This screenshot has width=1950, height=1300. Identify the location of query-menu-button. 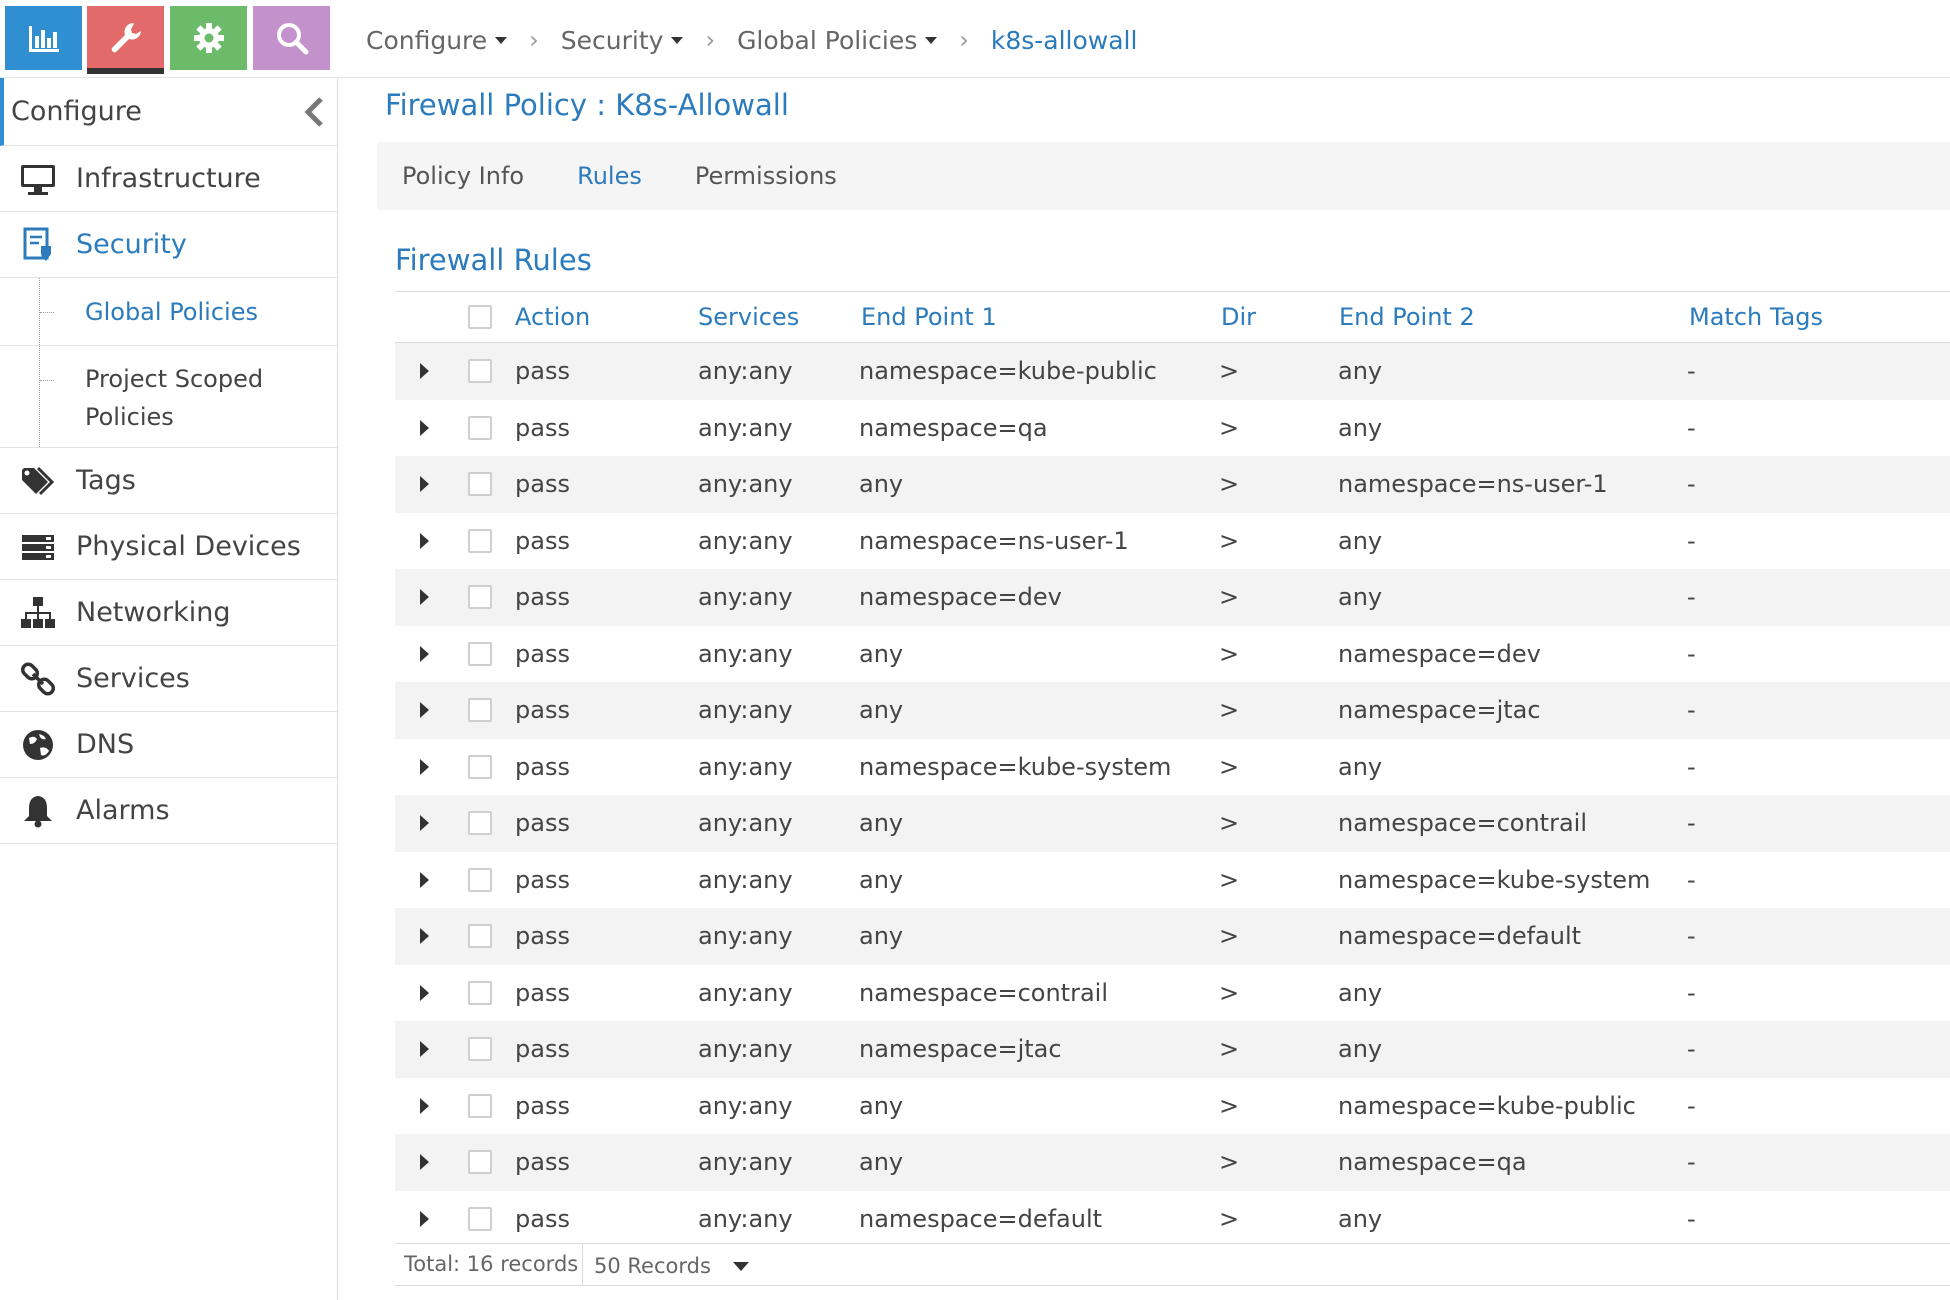
(291, 38).